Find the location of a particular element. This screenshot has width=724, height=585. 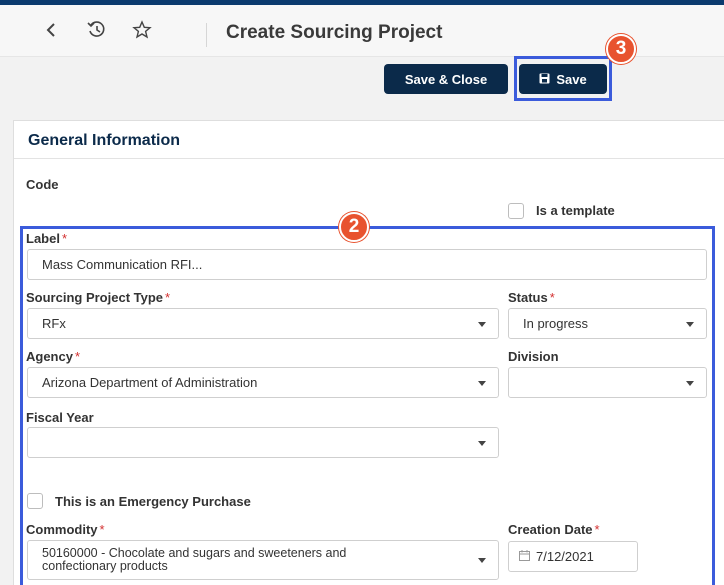

step-badge-3: 3 is located at coordinates (621, 49).